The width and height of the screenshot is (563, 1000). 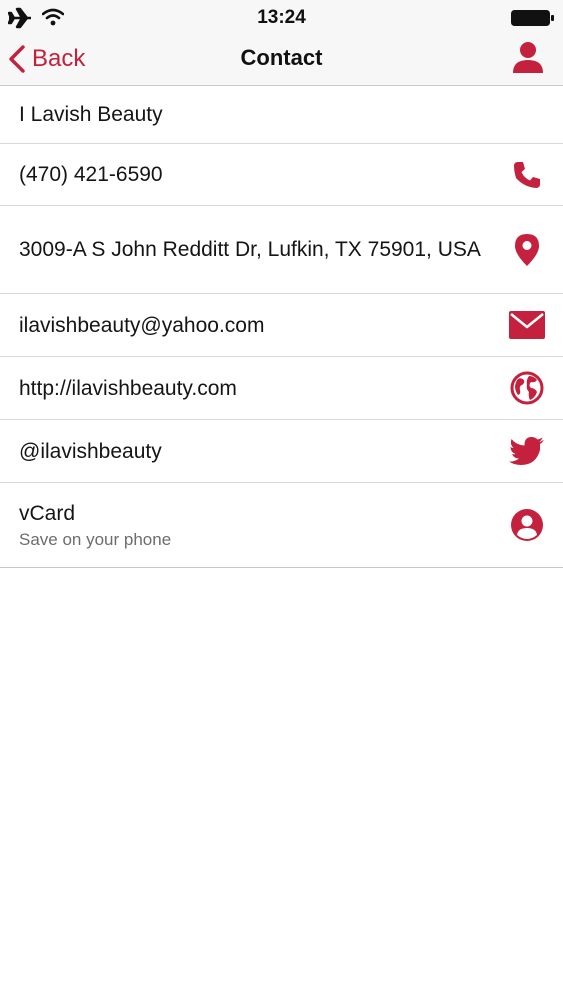 What do you see at coordinates (527, 525) in the screenshot?
I see `user-circle-icon` at bounding box center [527, 525].